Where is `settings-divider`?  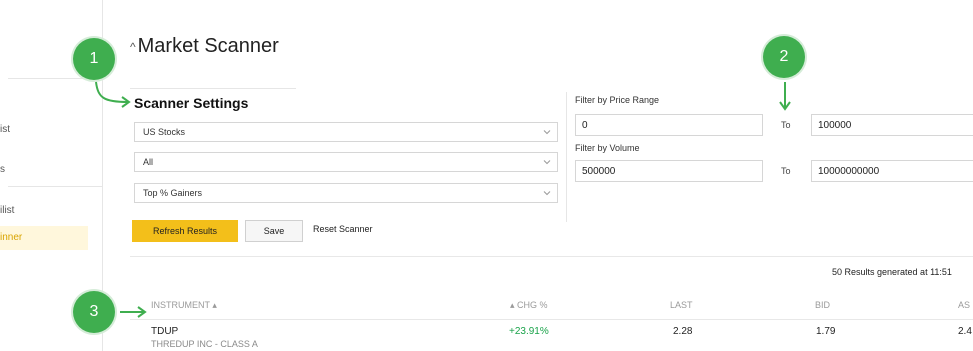
settings-divider is located at coordinates (213, 88).